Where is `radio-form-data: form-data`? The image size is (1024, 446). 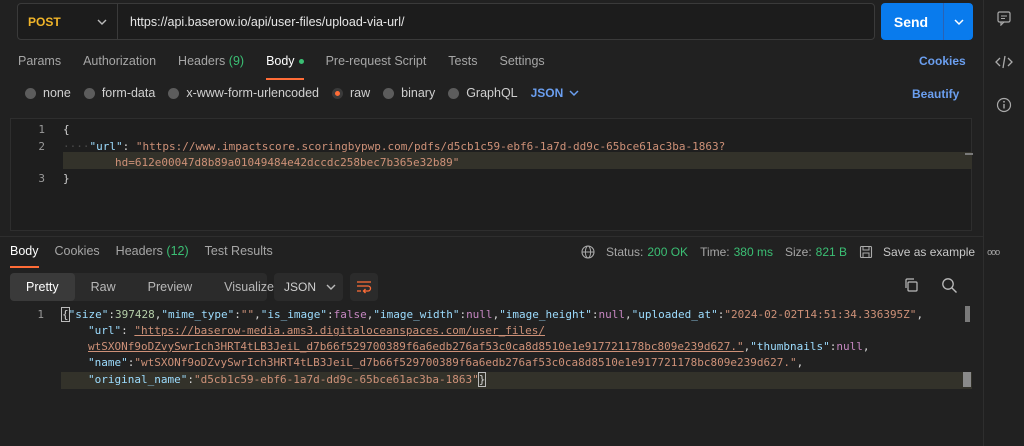 radio-form-data: form-data is located at coordinates (119, 93).